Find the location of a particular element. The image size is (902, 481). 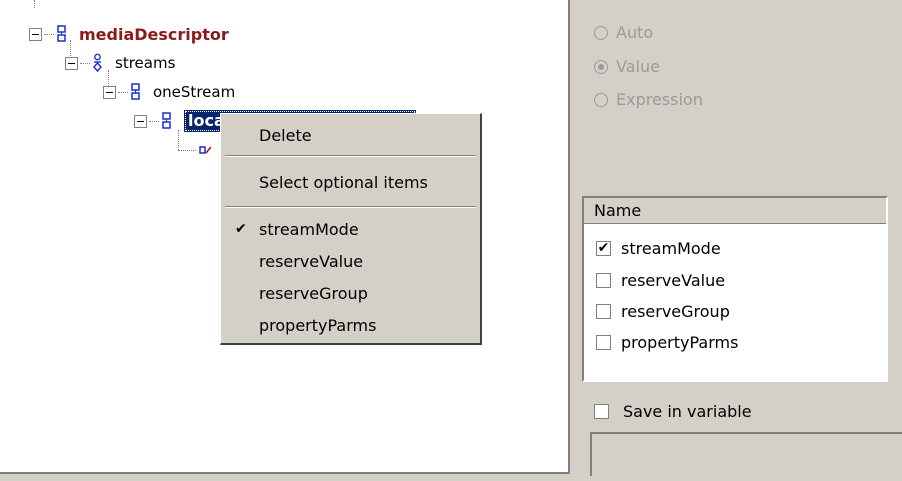

tree-node-label: oneStream is located at coordinates (194, 92).